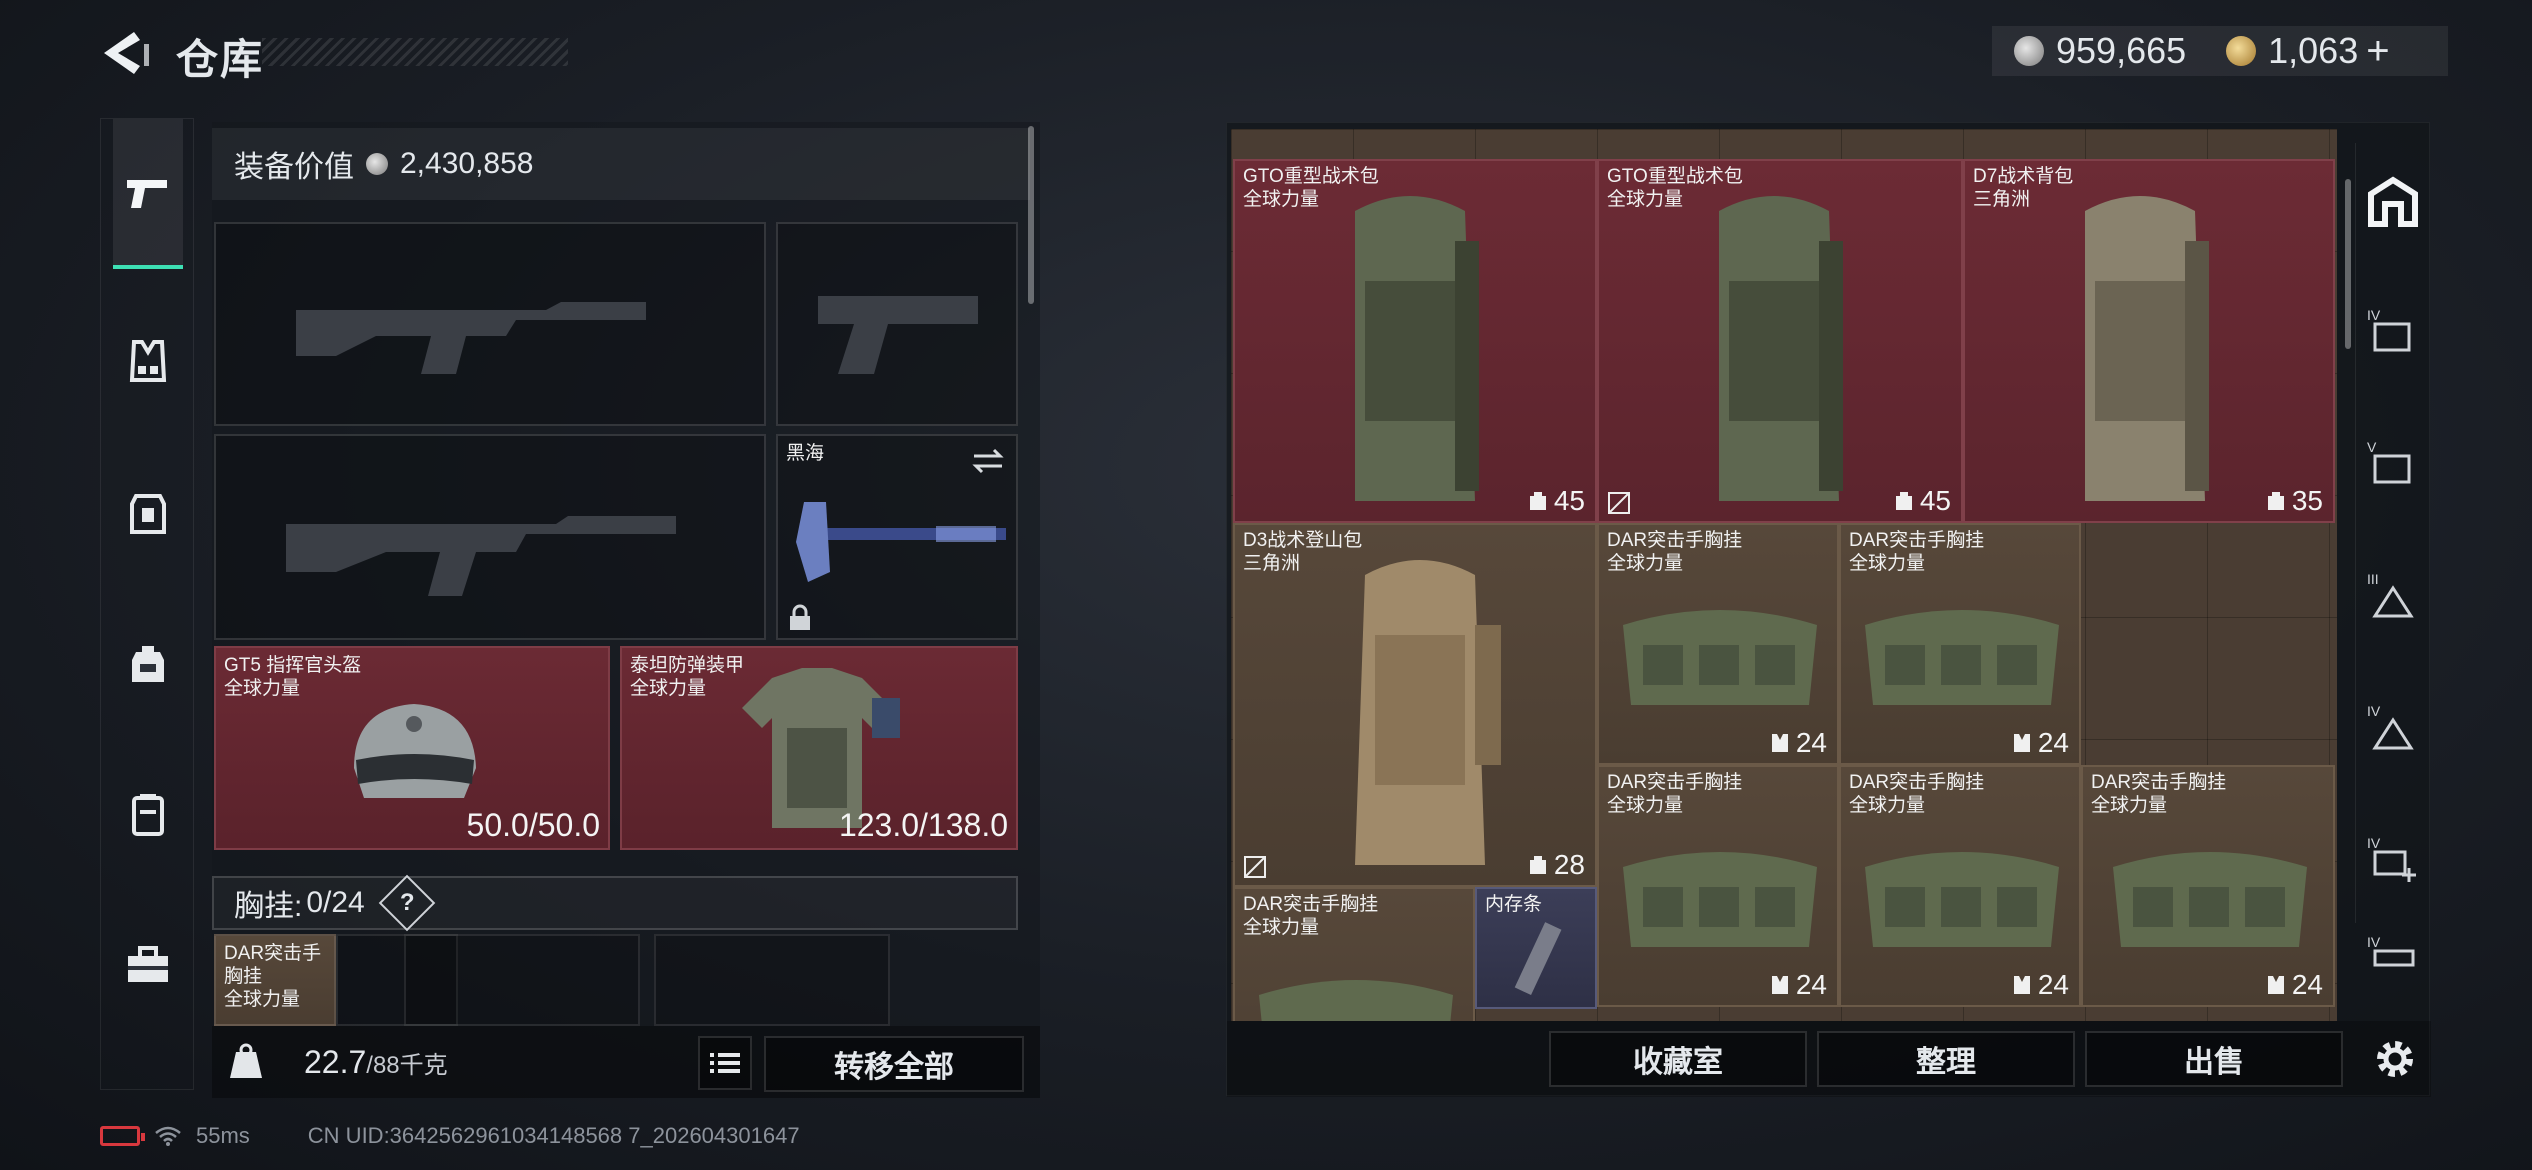  Describe the element at coordinates (415, 52) in the screenshot. I see `title-decoration` at that location.